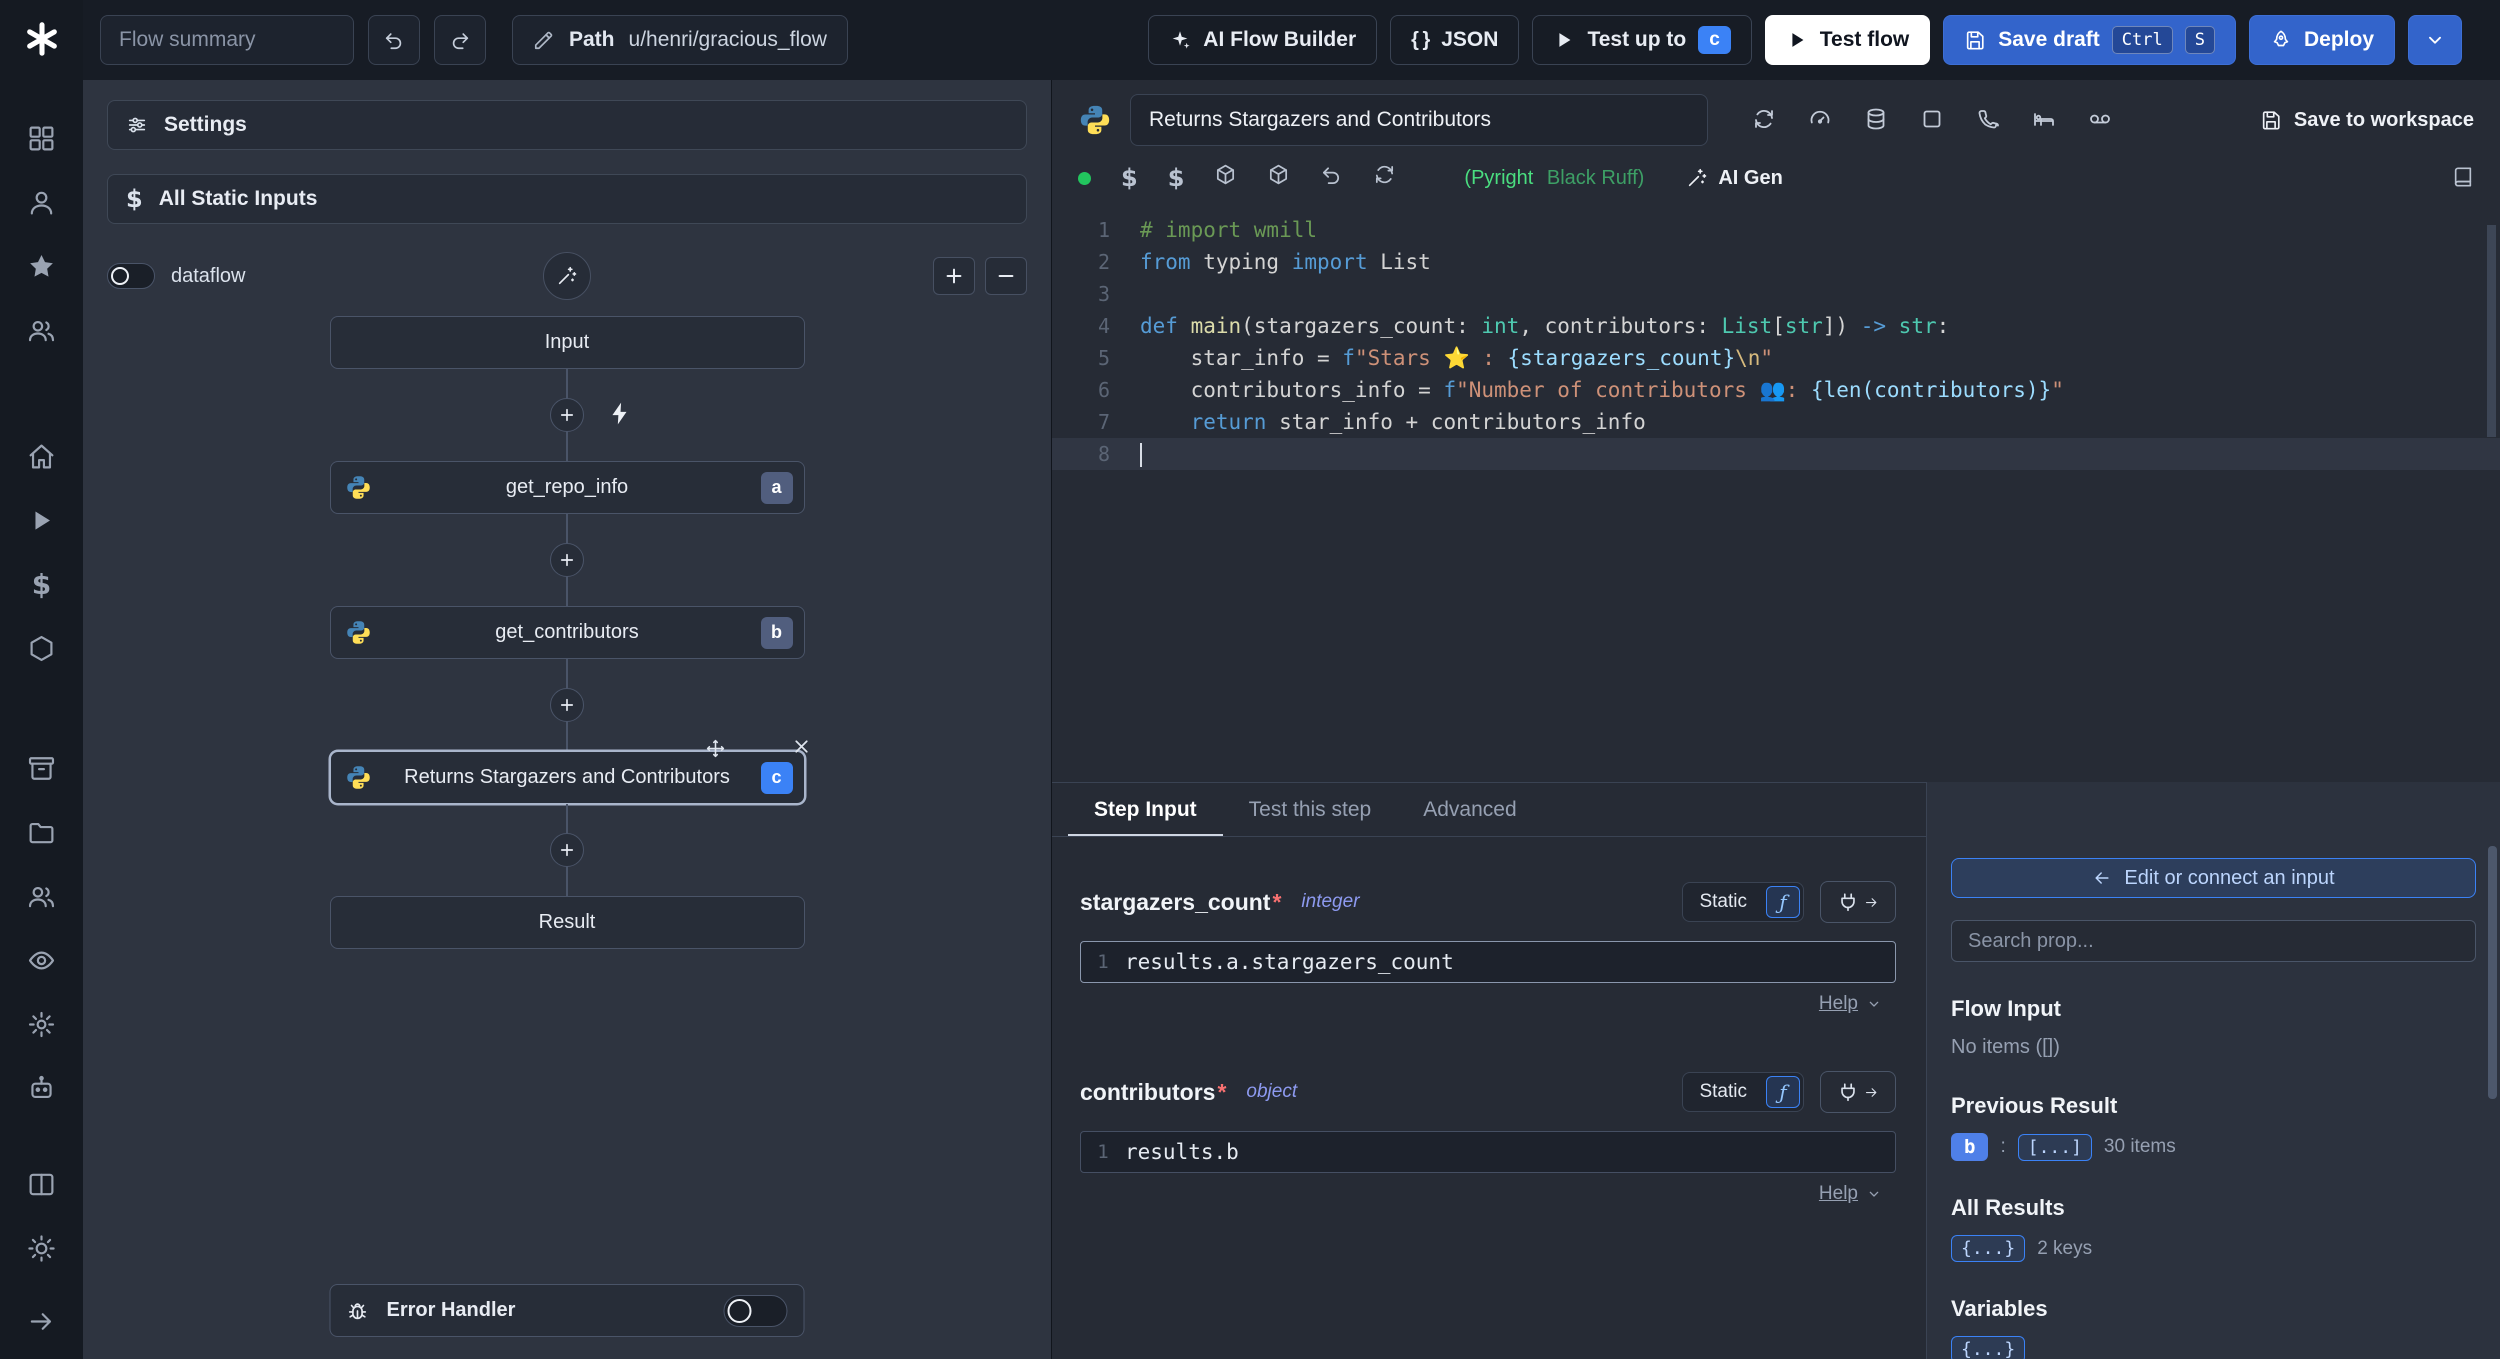 The image size is (2500, 1359). Describe the element at coordinates (2435, 40) in the screenshot. I see `deploy-dropdown-button` at that location.